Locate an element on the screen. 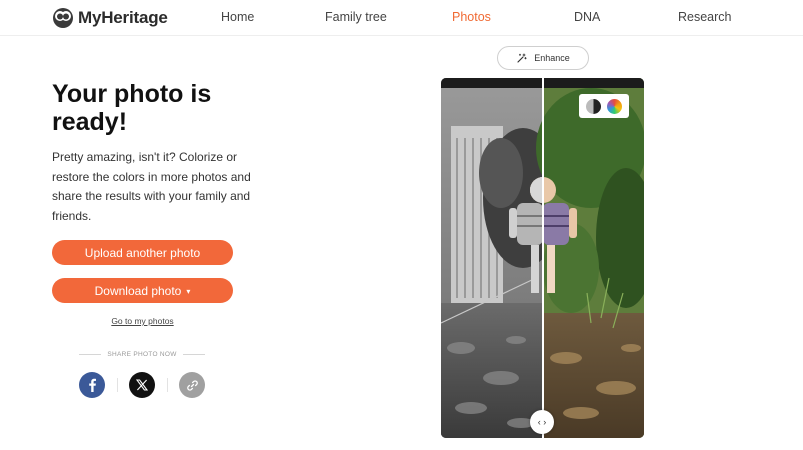  chevron-down-icon: ▾ is located at coordinates (188, 291).